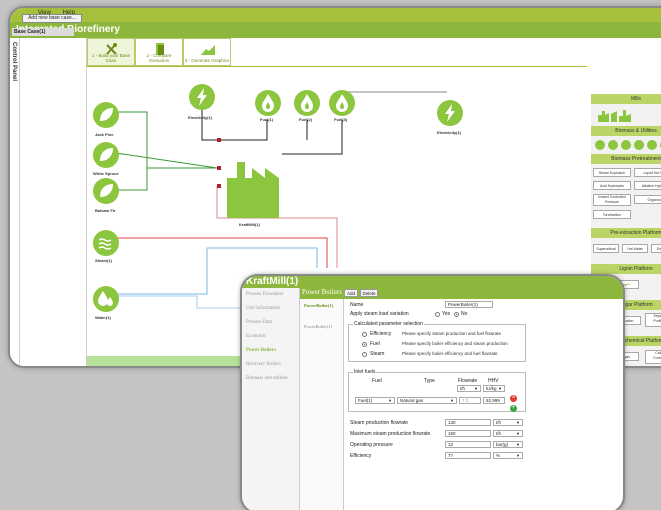 The image size is (661, 510). What do you see at coordinates (626, 159) in the screenshot?
I see `biomass-pretreatment-header: Biomass Pretreatment` at bounding box center [626, 159].